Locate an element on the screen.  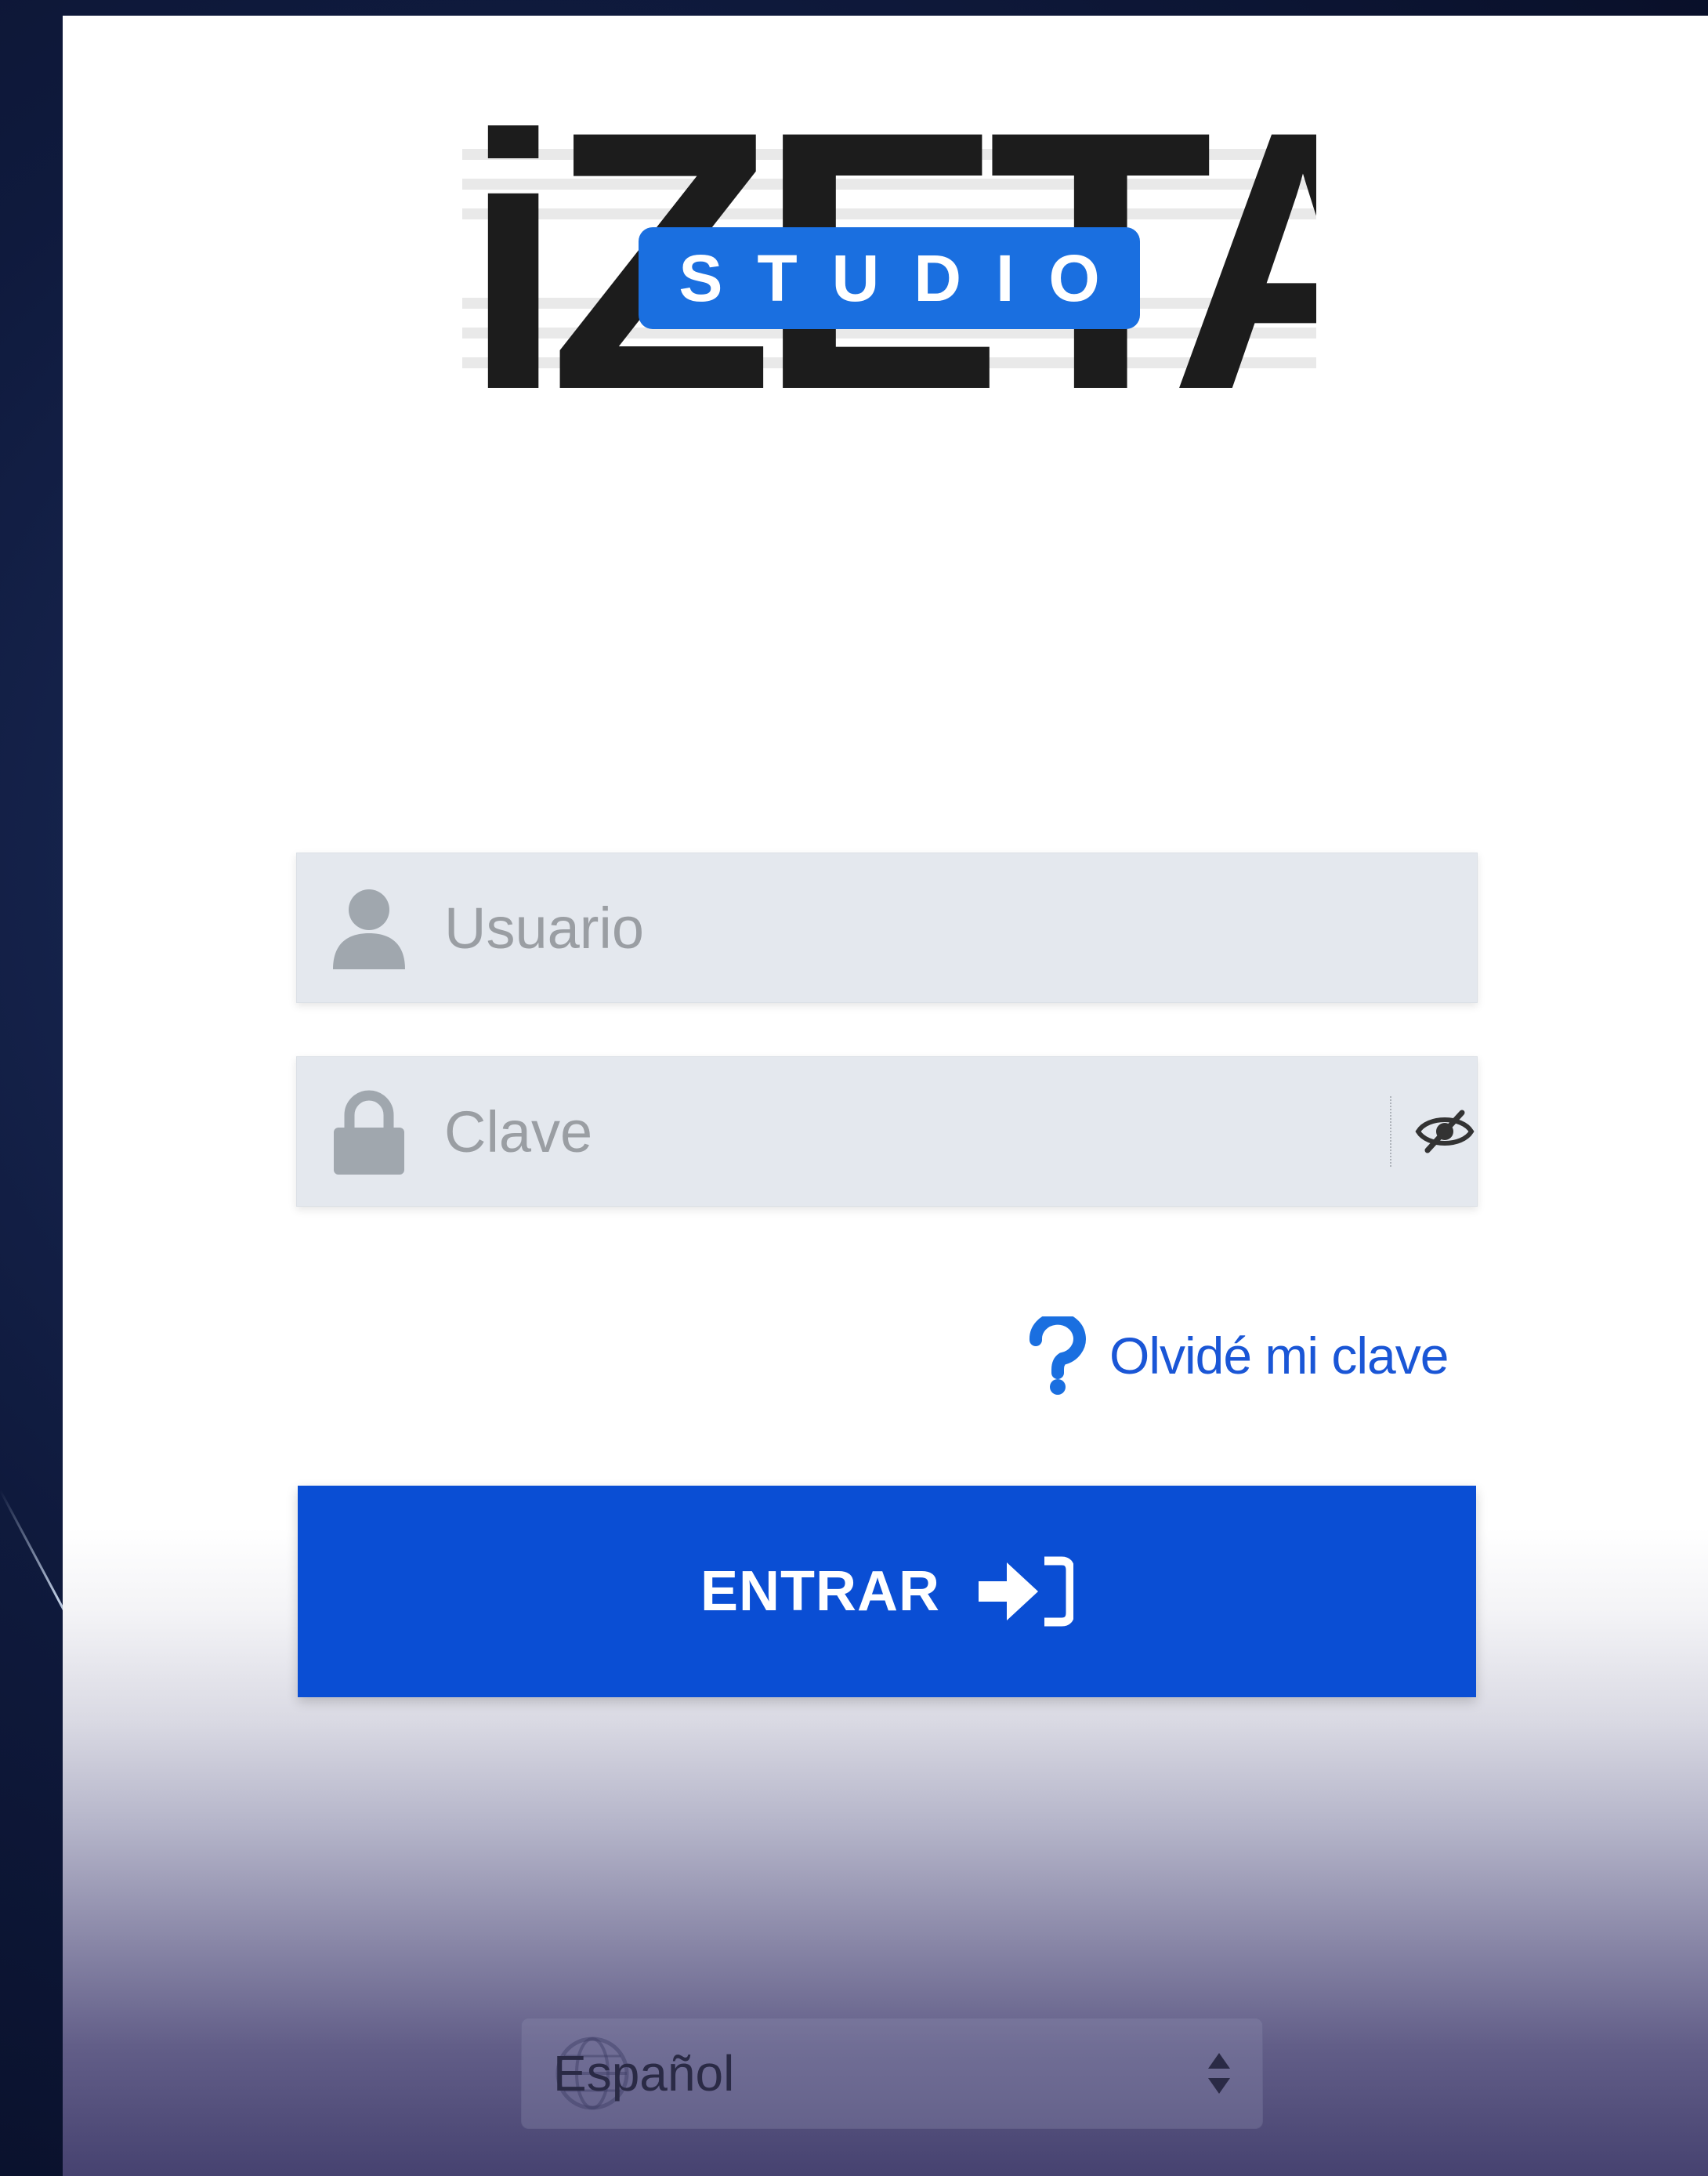
enter-button-label: ENTRAR is located at coordinates (820, 1591).